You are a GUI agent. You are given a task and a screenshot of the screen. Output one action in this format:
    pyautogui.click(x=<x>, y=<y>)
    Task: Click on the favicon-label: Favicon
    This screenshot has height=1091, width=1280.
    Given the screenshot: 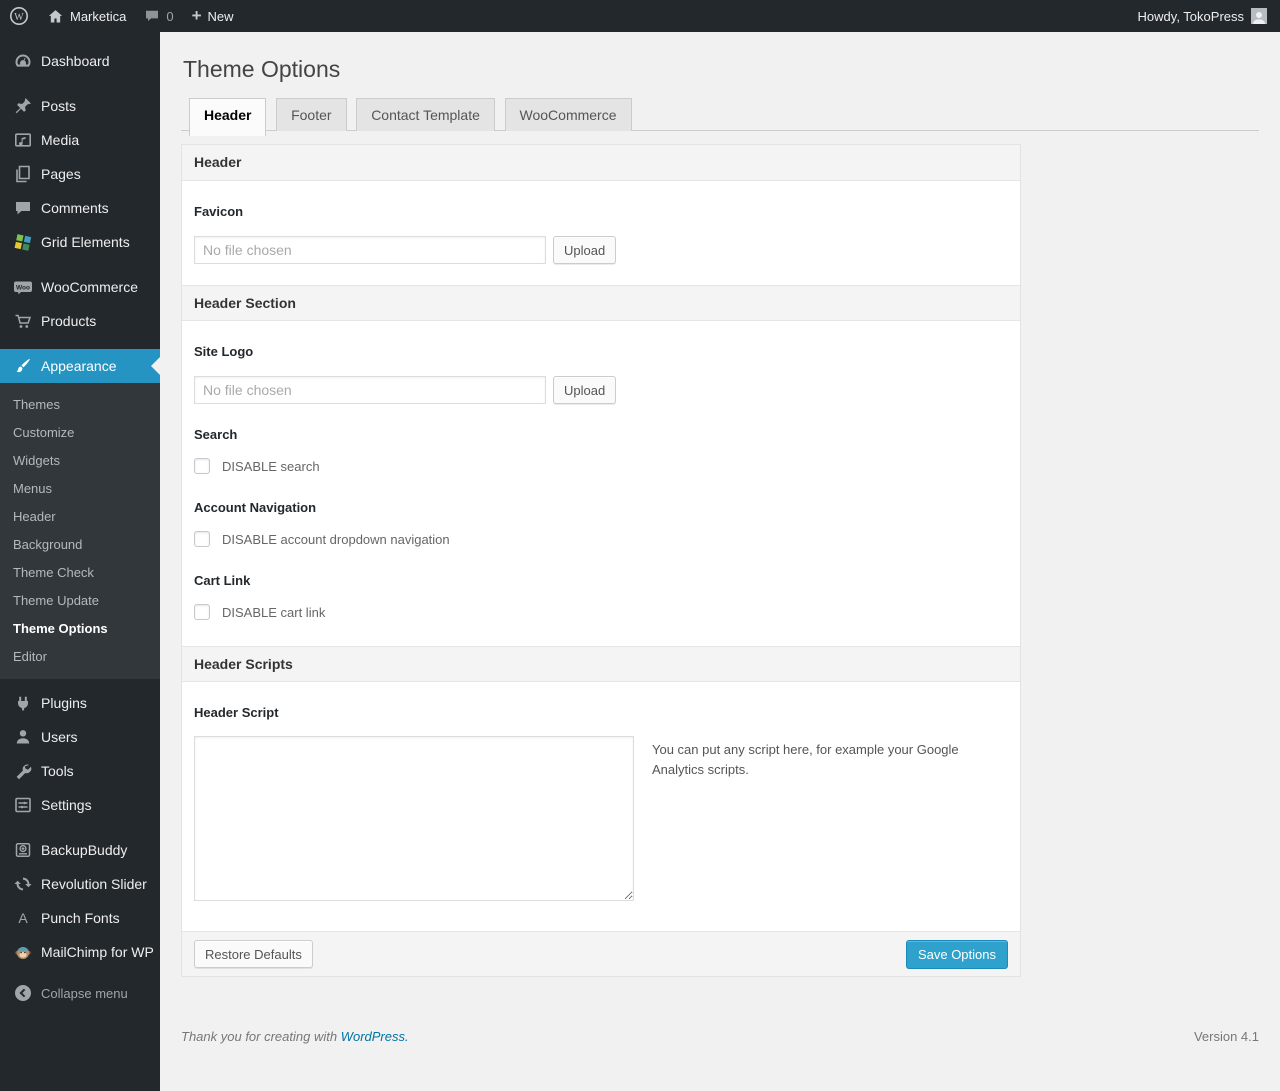 What is the action you would take?
    pyautogui.click(x=219, y=211)
    